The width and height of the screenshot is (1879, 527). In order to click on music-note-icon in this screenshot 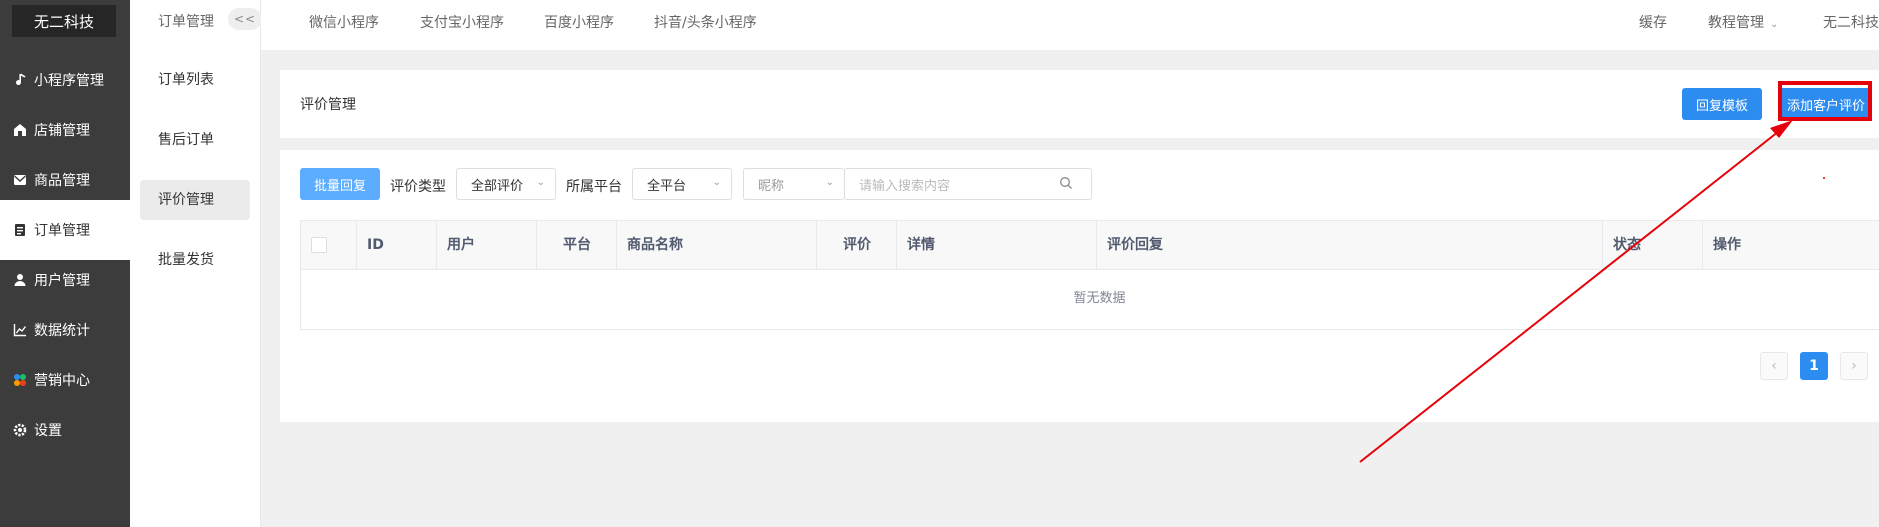, I will do `click(20, 80)`.